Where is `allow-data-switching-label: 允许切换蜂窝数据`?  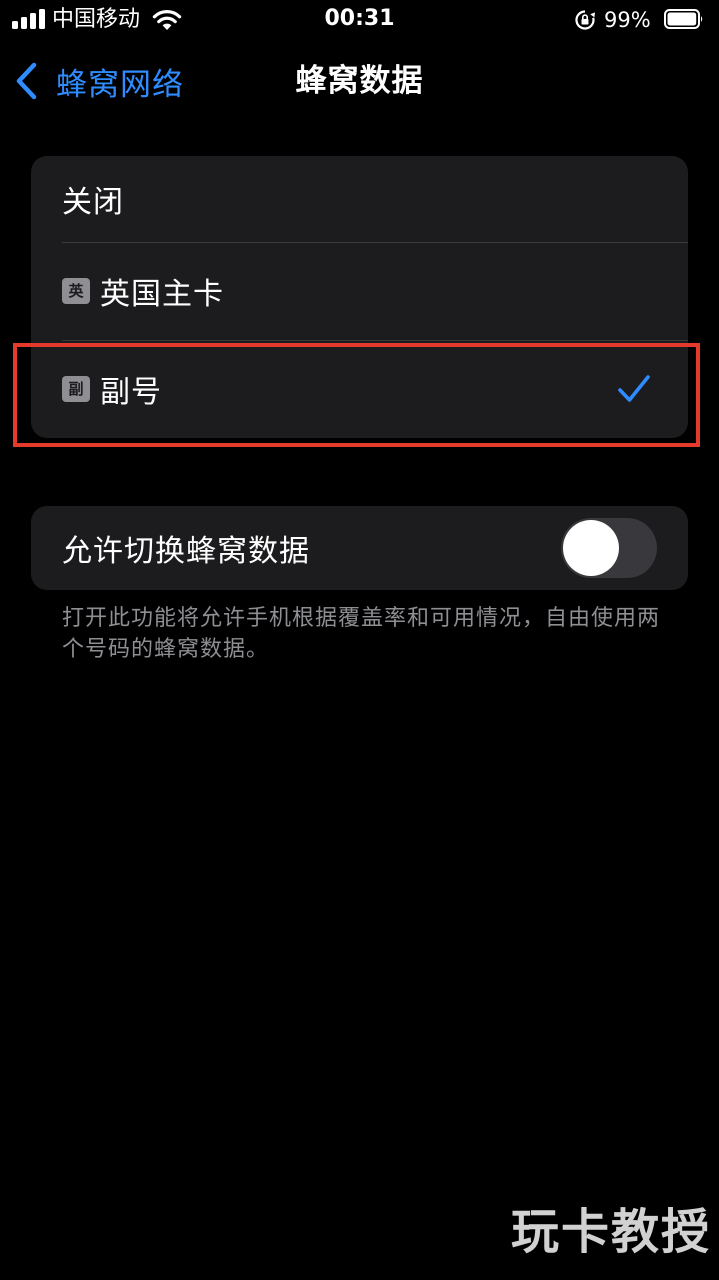 allow-data-switching-label: 允许切换蜂窝数据 is located at coordinates (186, 551).